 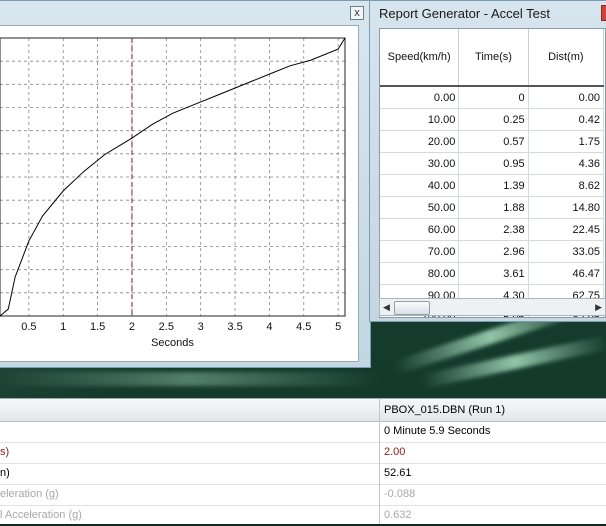 What do you see at coordinates (303, 432) in the screenshot?
I see `table-row: 0 Minute 5.9 Seconds` at bounding box center [303, 432].